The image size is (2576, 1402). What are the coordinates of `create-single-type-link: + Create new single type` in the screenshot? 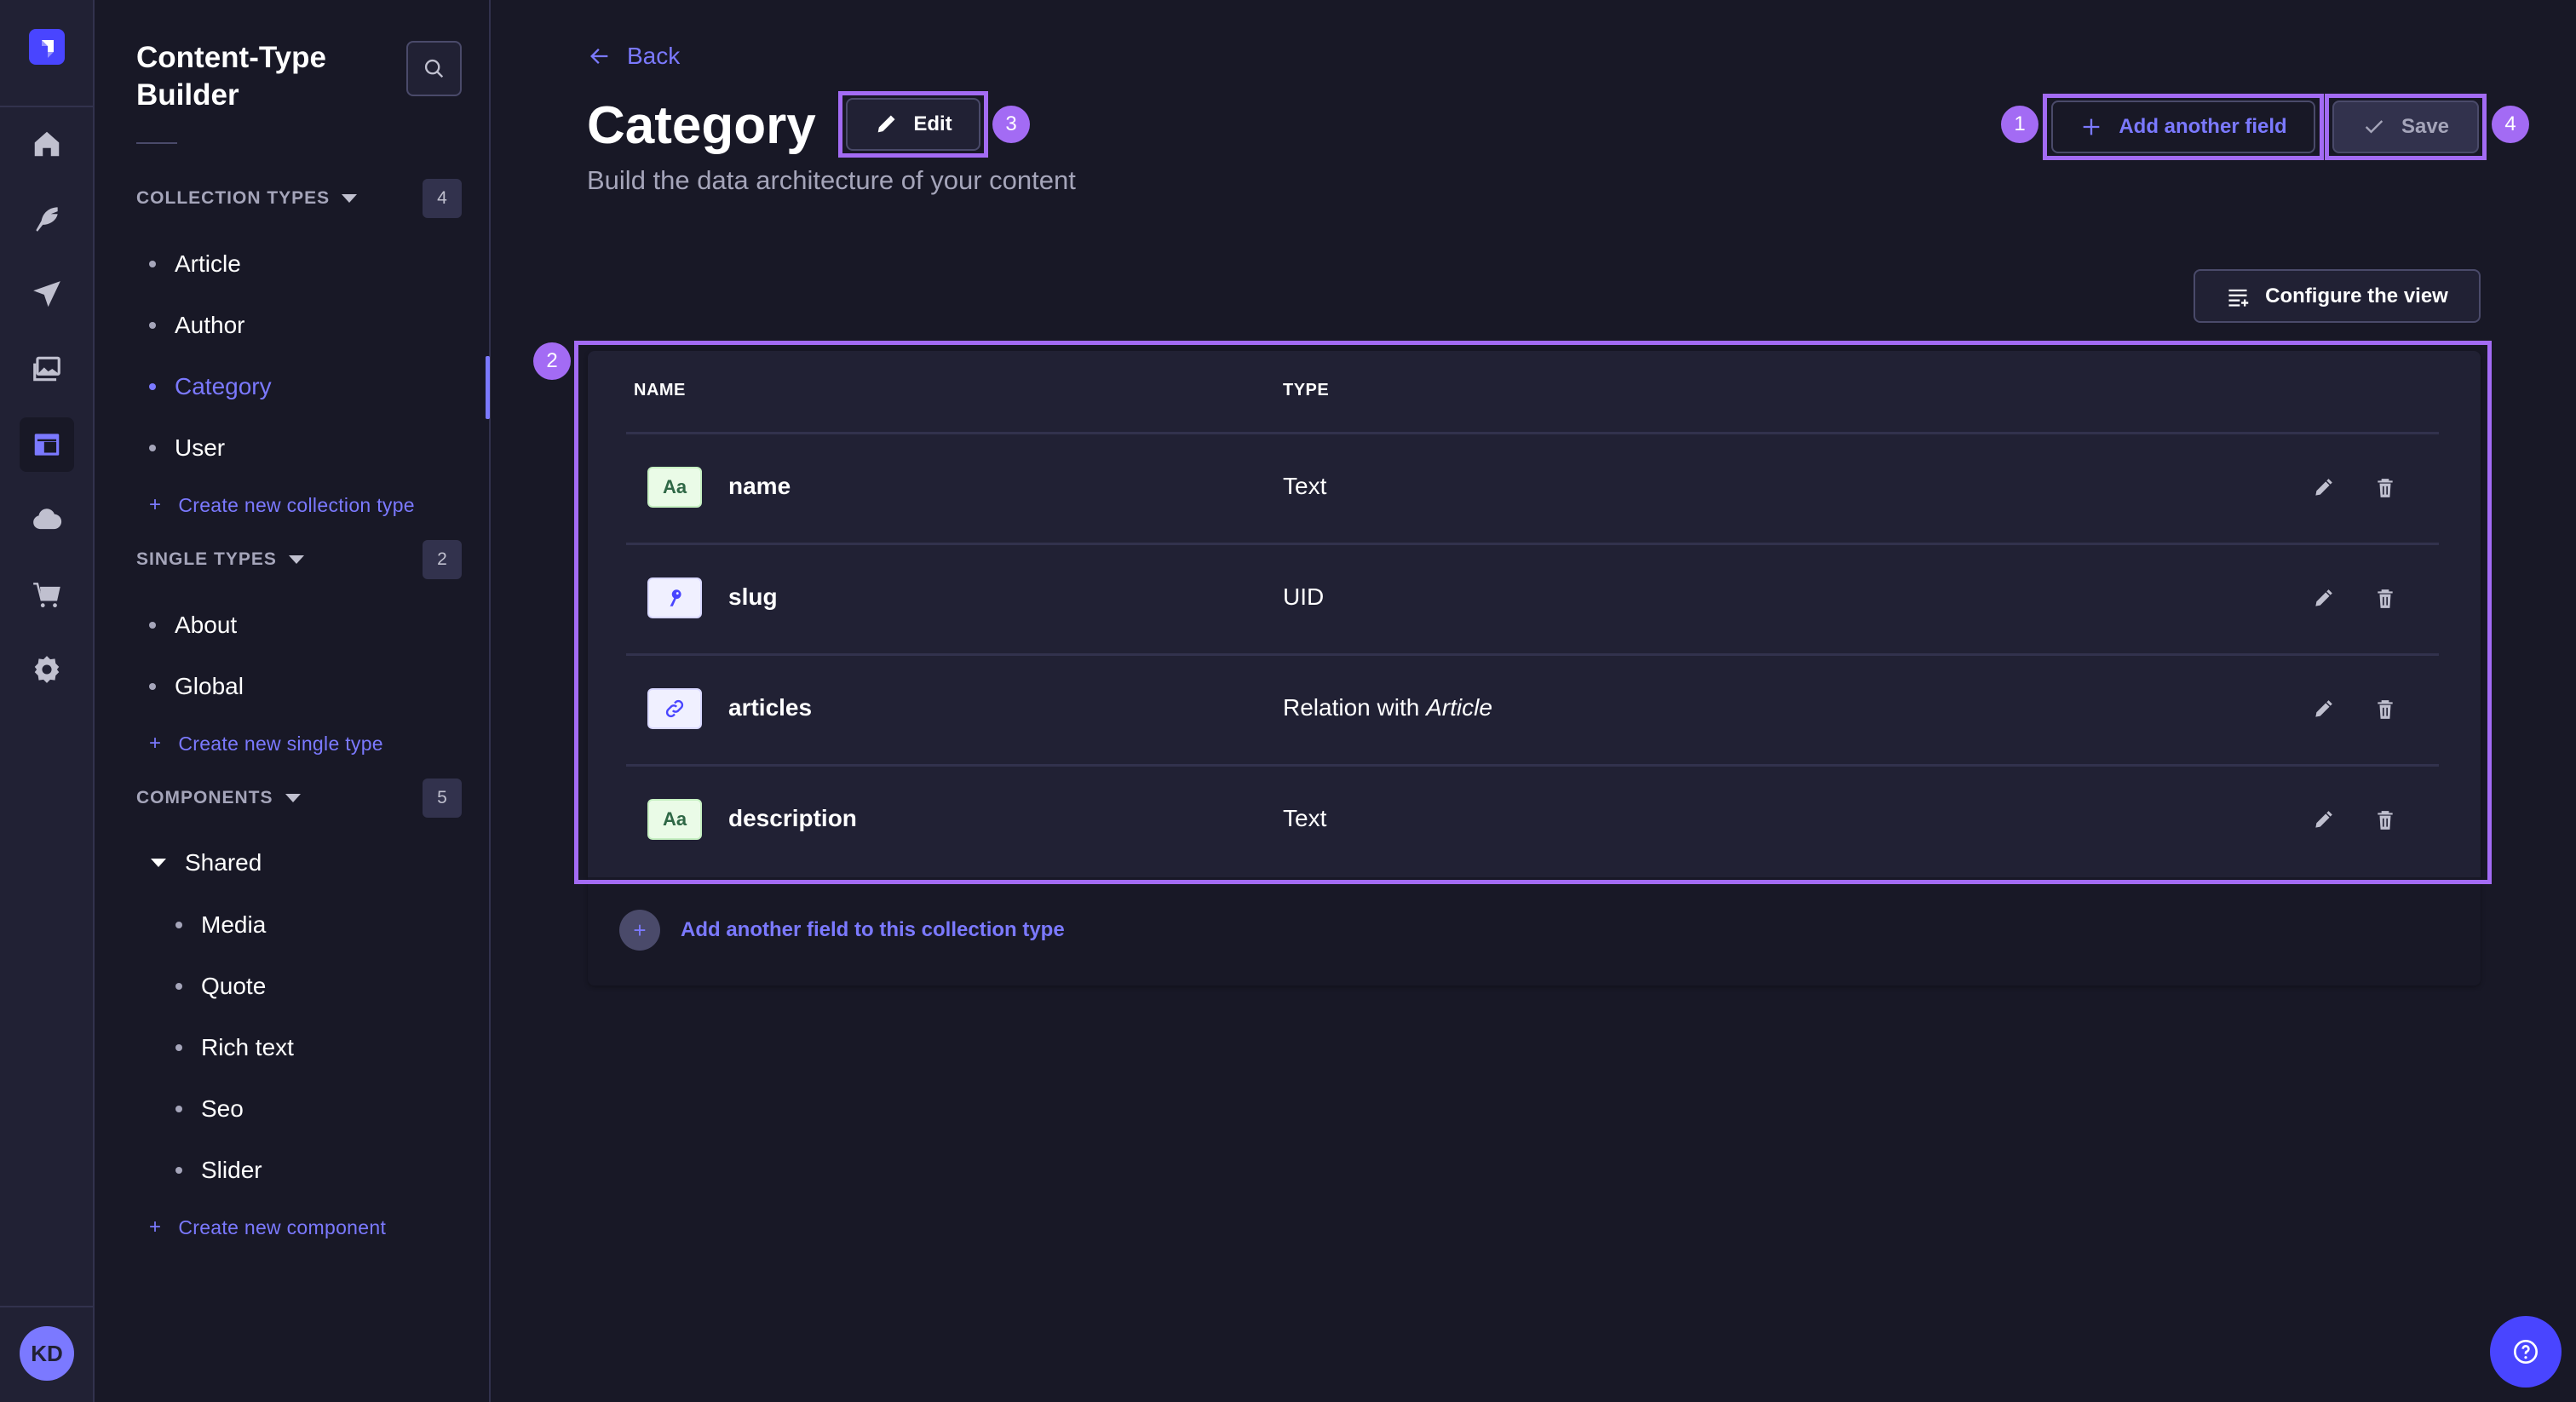 It's located at (266, 743).